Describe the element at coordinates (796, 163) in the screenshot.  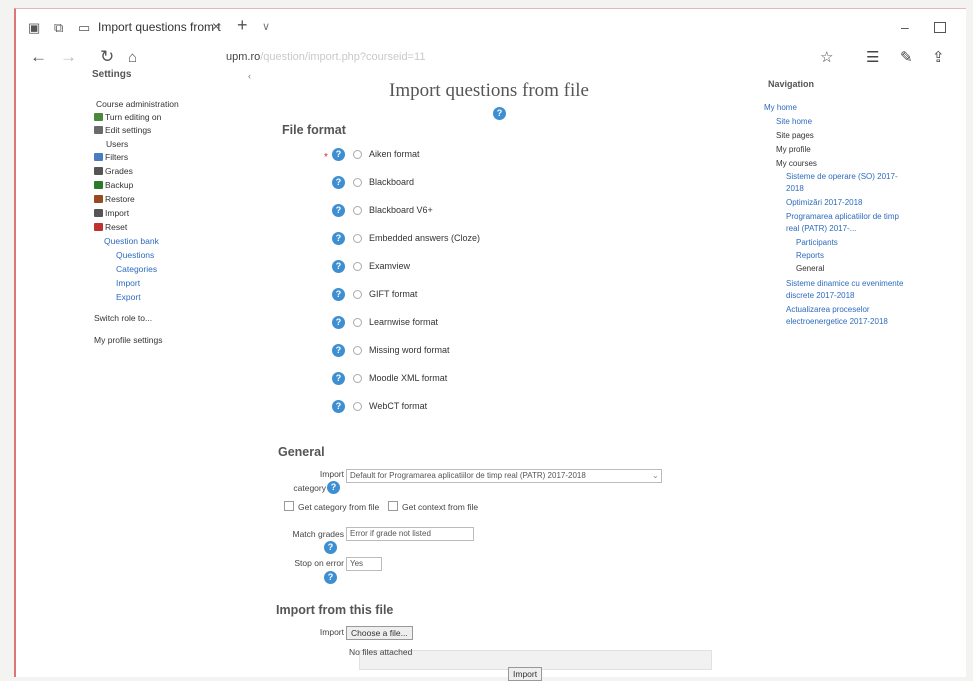
I see `nav-item-my-courses: My courses` at that location.